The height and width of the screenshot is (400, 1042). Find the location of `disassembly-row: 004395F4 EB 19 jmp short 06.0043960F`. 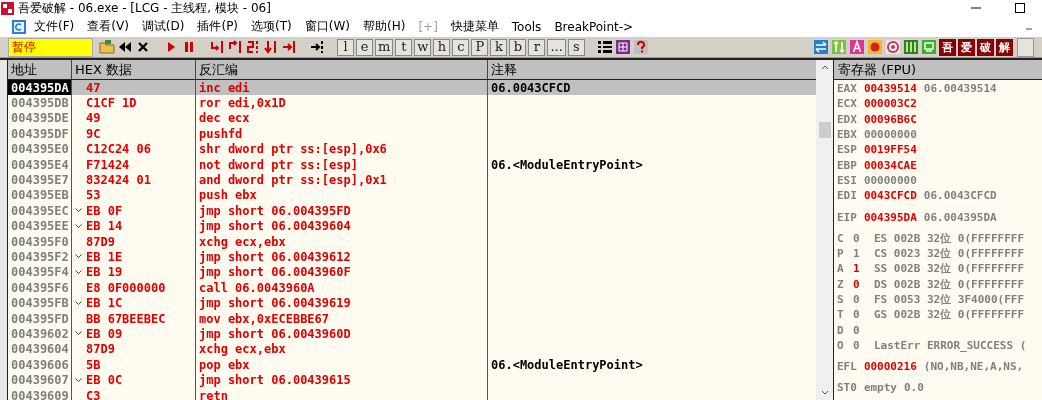

disassembly-row: 004395F4 EB 19 jmp short 06.0043960F is located at coordinates (412, 272).